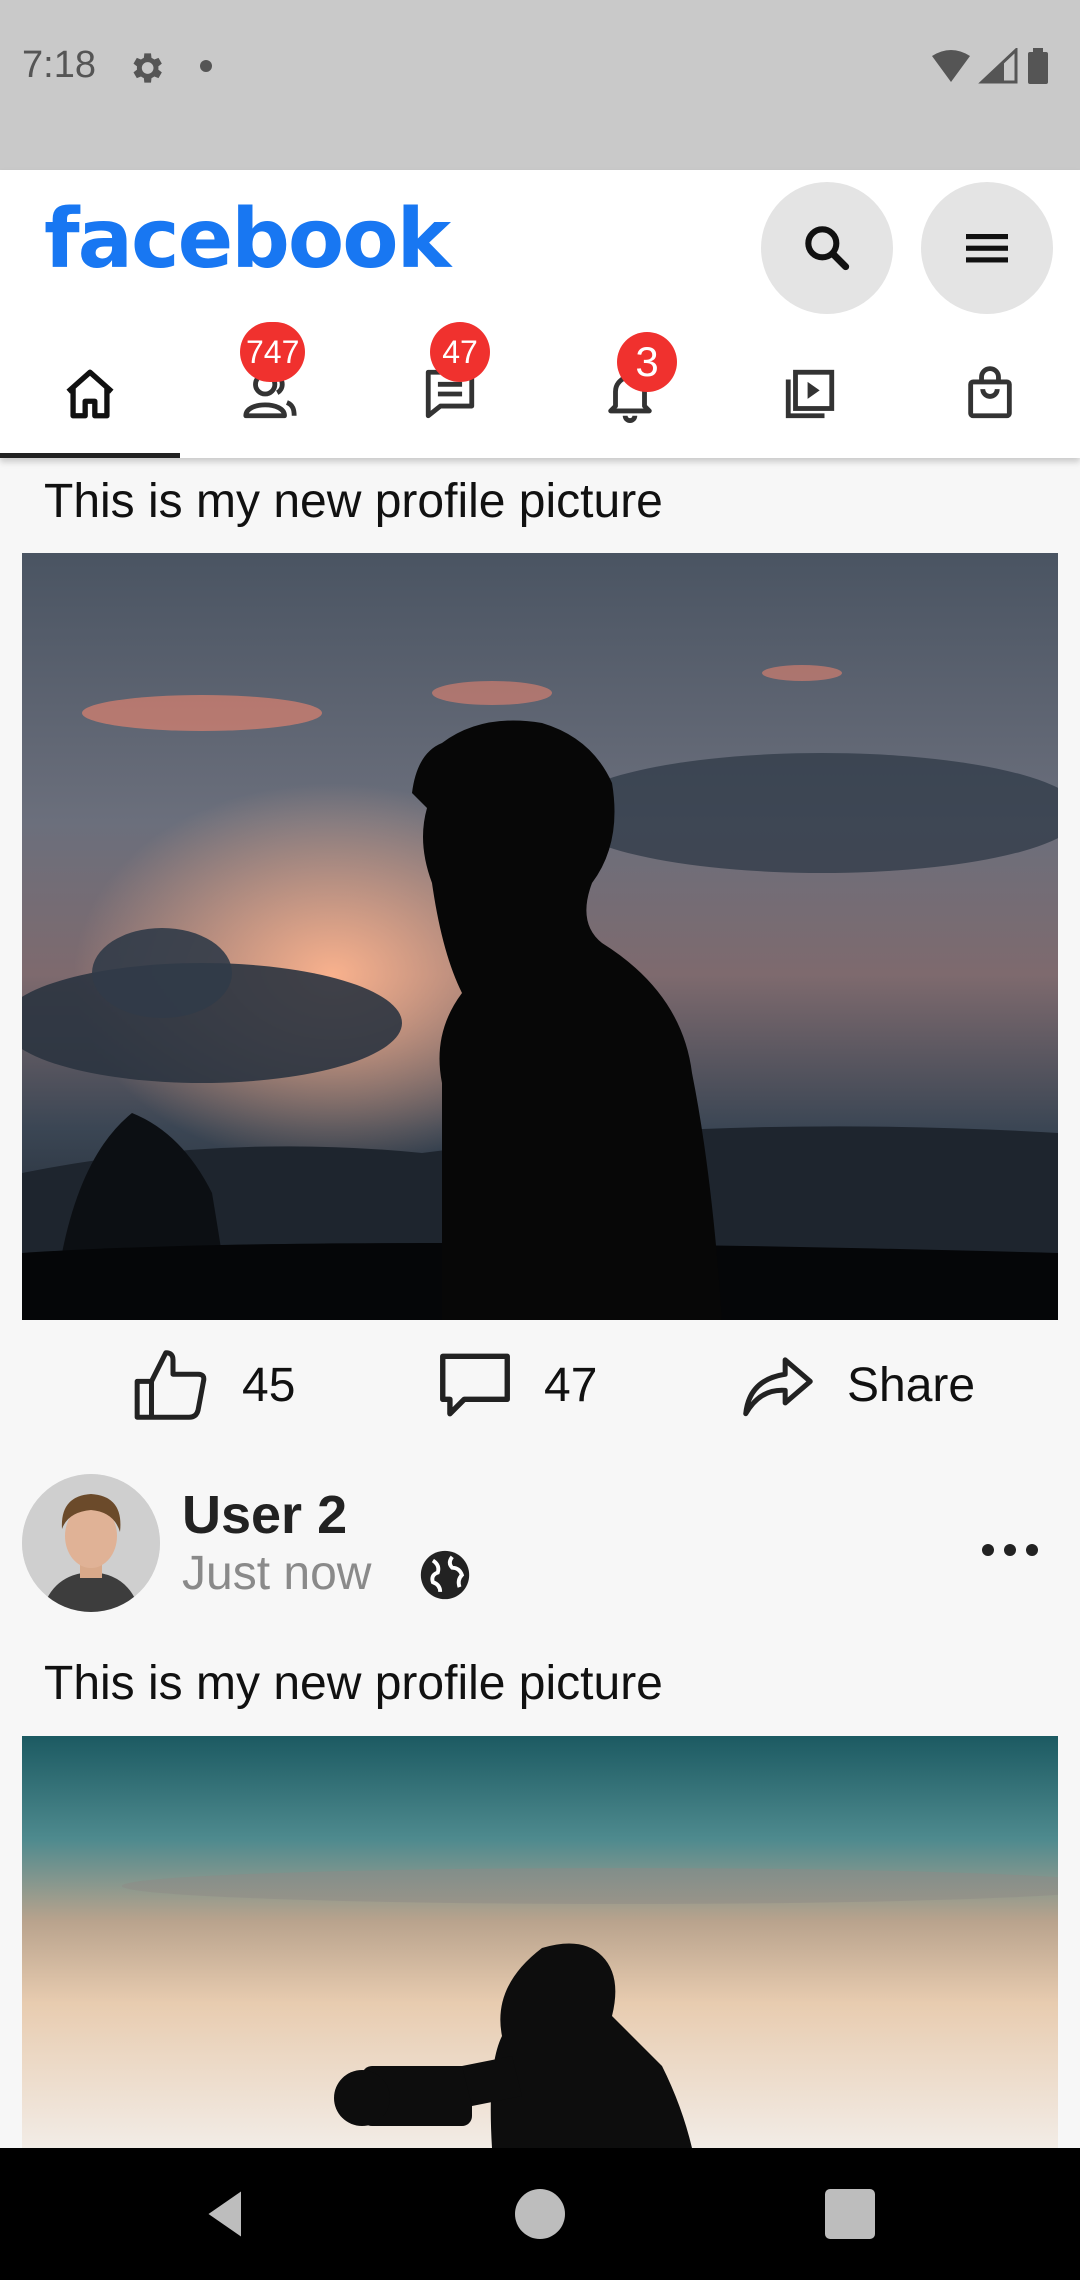 This screenshot has height=2280, width=1080. What do you see at coordinates (1010, 1550) in the screenshot?
I see `more-options-icon` at bounding box center [1010, 1550].